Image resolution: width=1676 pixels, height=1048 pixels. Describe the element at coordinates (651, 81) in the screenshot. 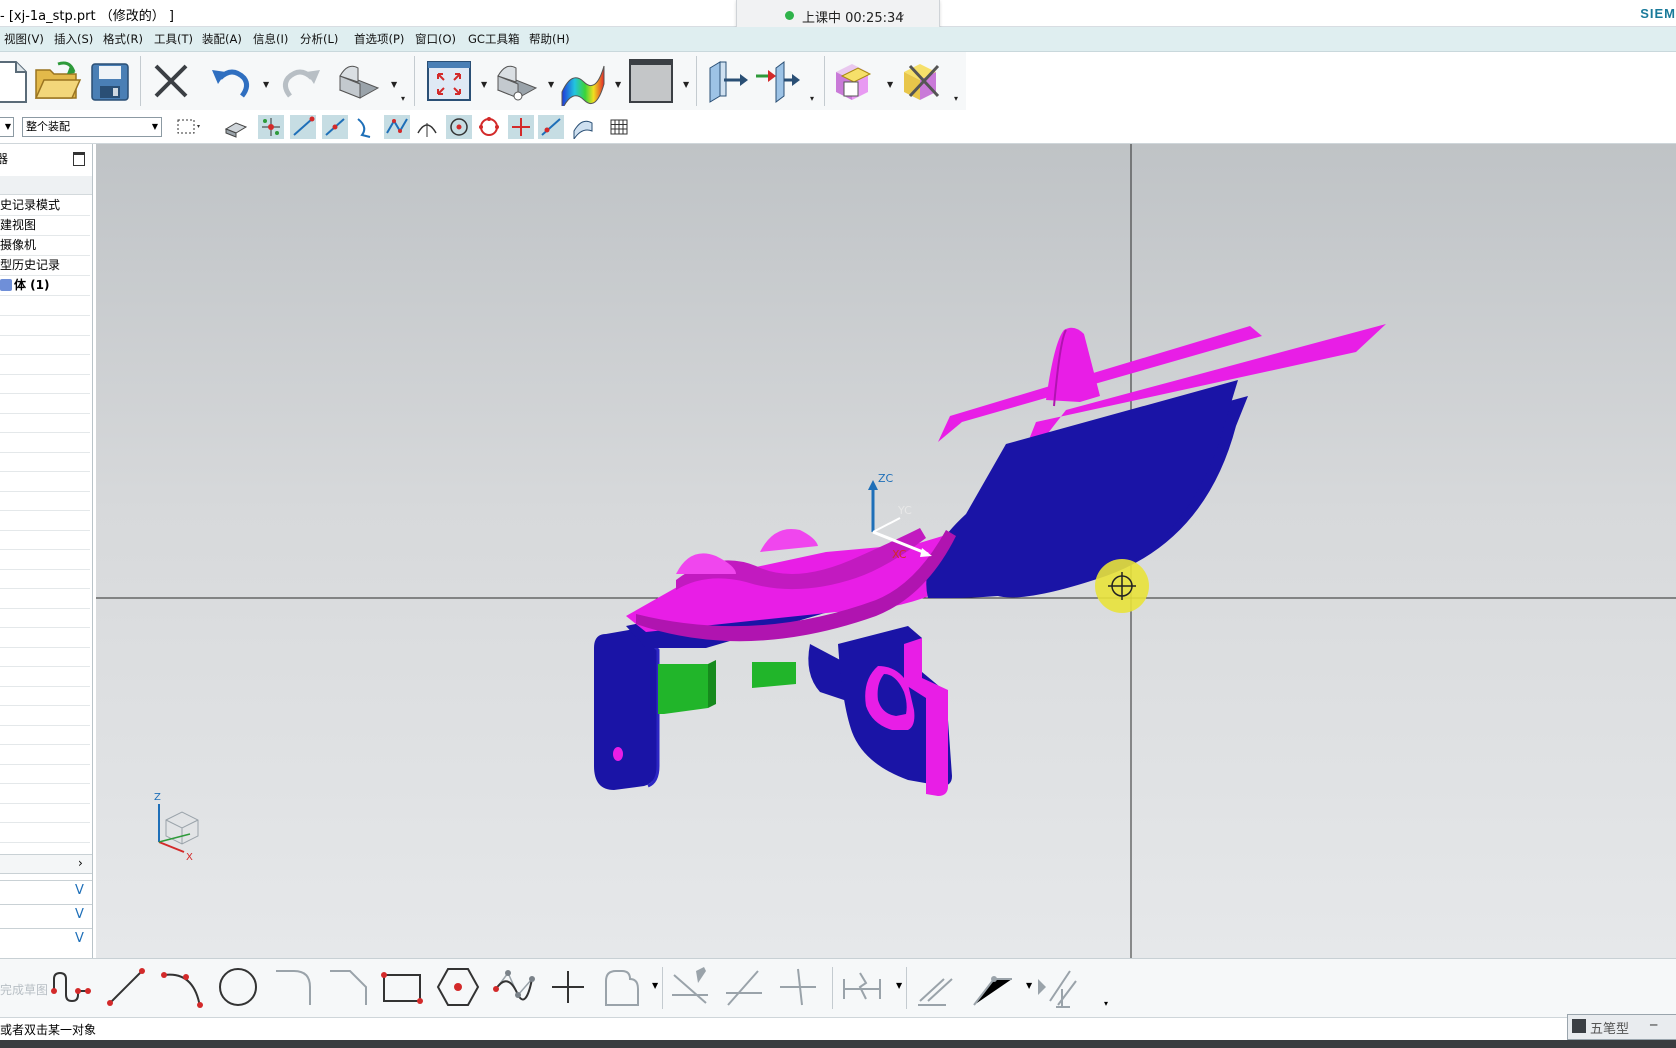

I see `background-icon` at that location.